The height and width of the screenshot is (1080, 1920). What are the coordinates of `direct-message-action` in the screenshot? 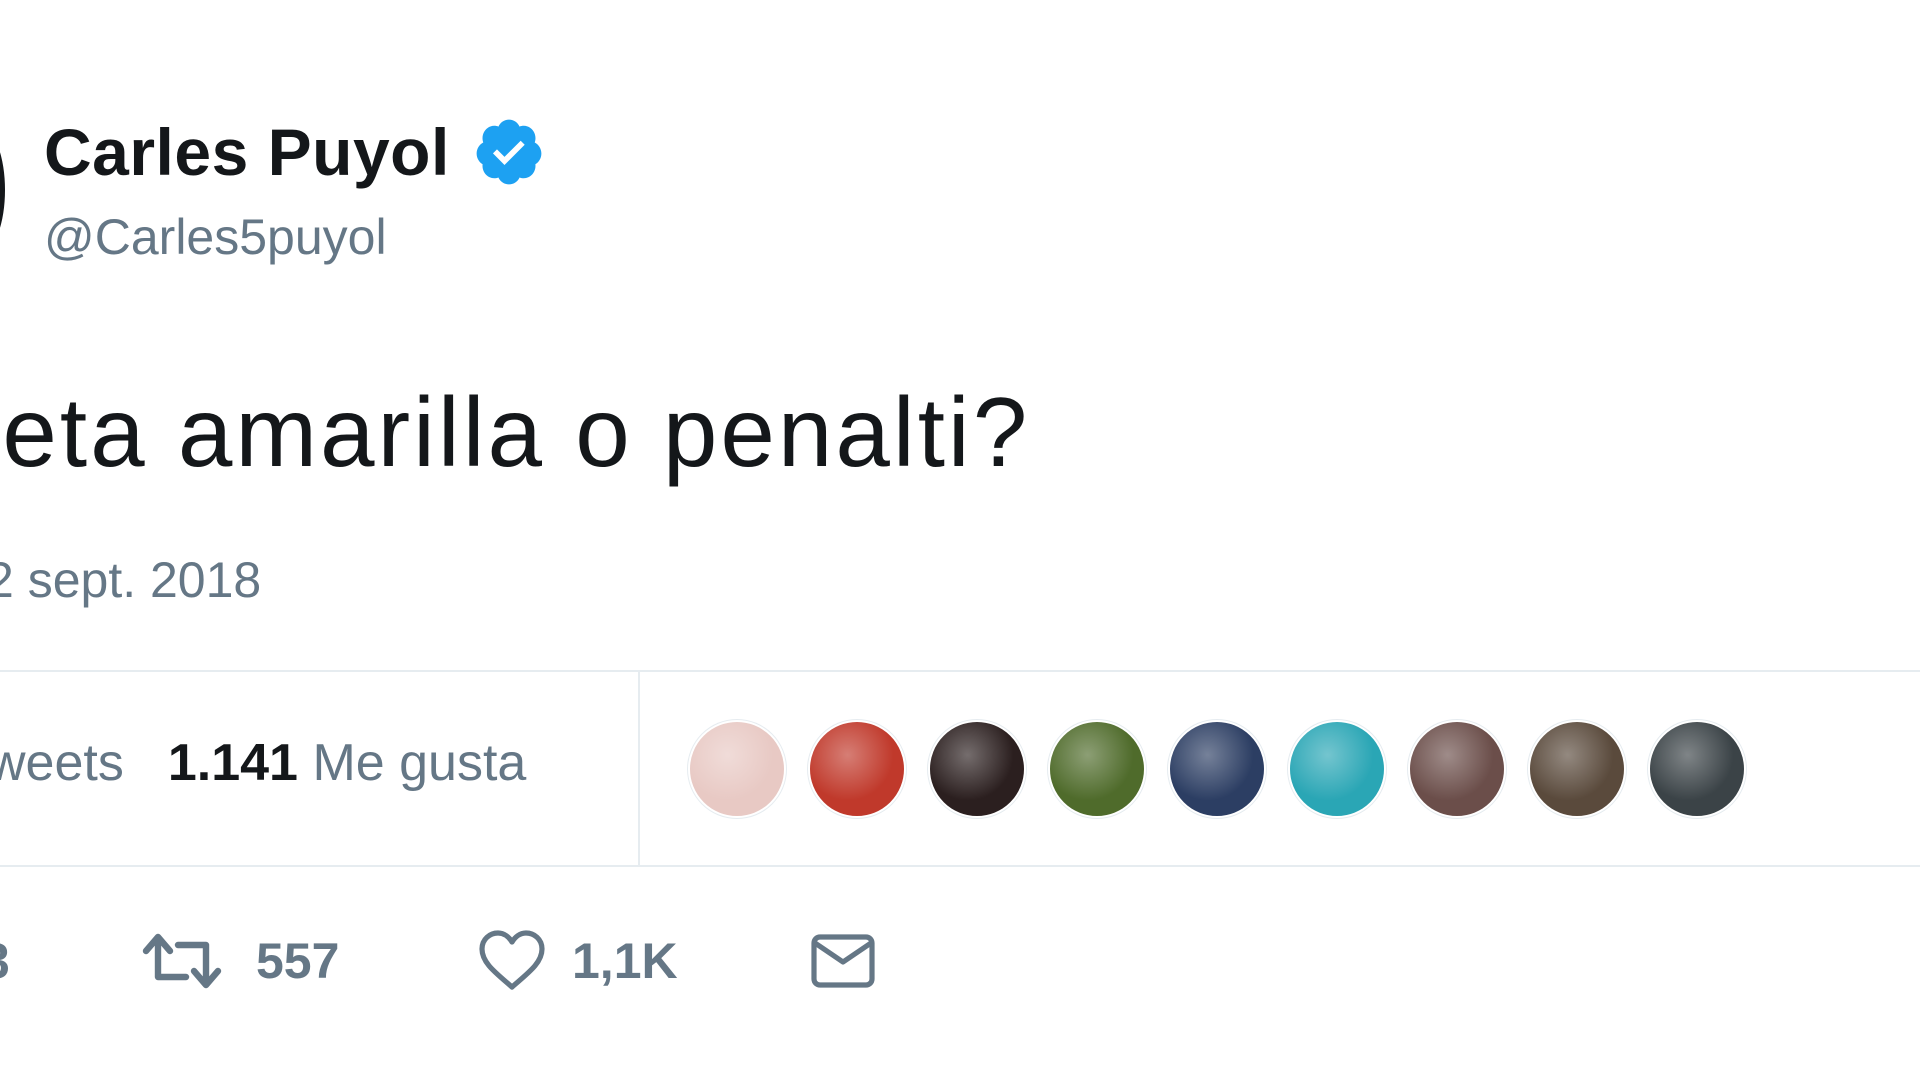 It's located at (843, 961).